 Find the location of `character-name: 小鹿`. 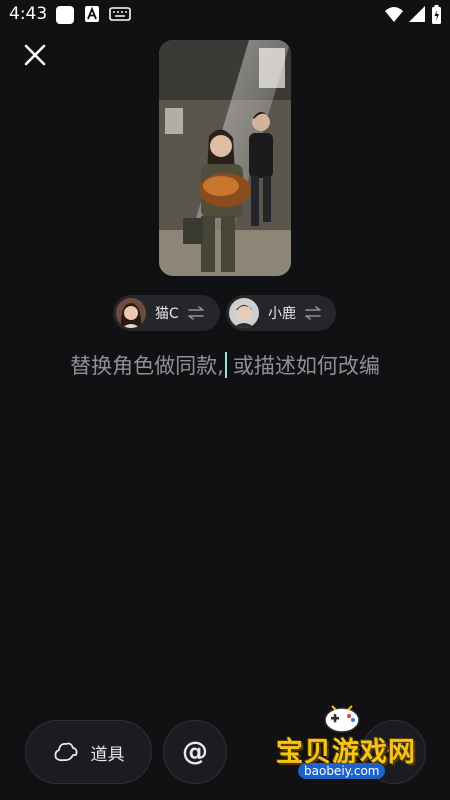

character-name: 小鹿 is located at coordinates (282, 314).